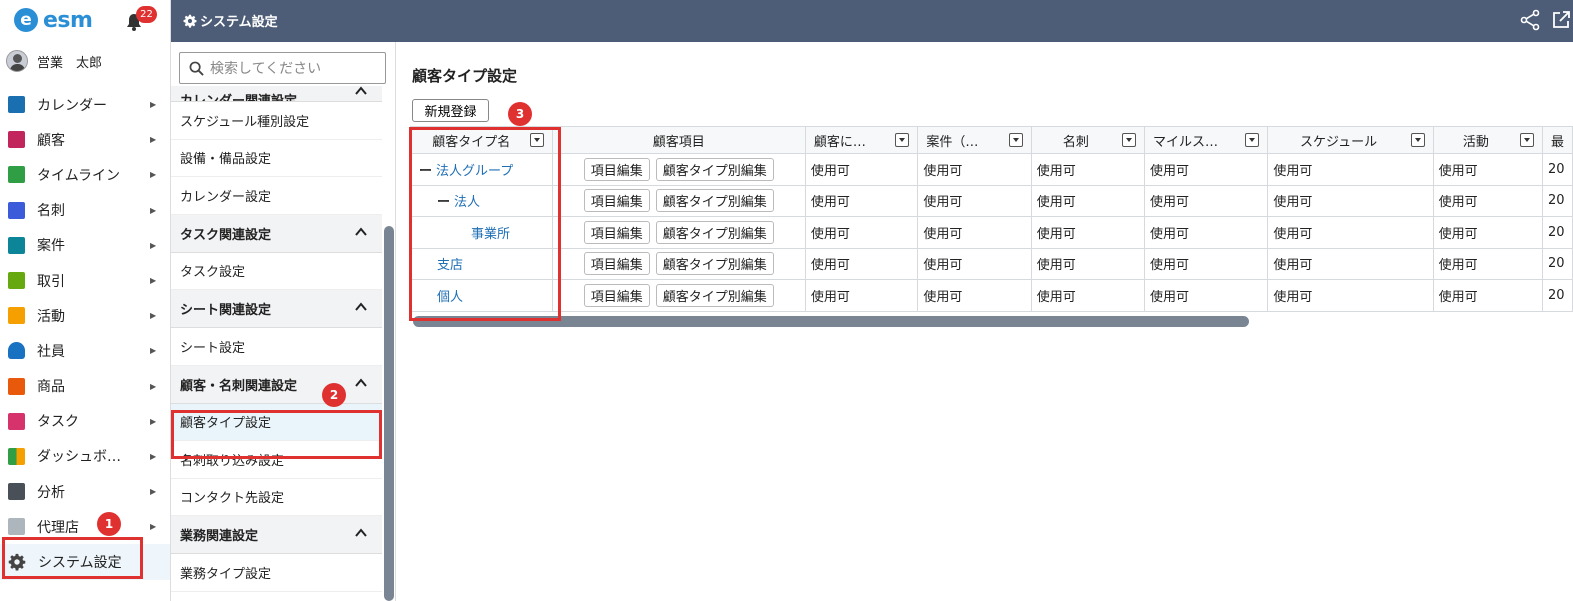 The image size is (1573, 601). I want to click on business-card-icon, so click(16, 210).